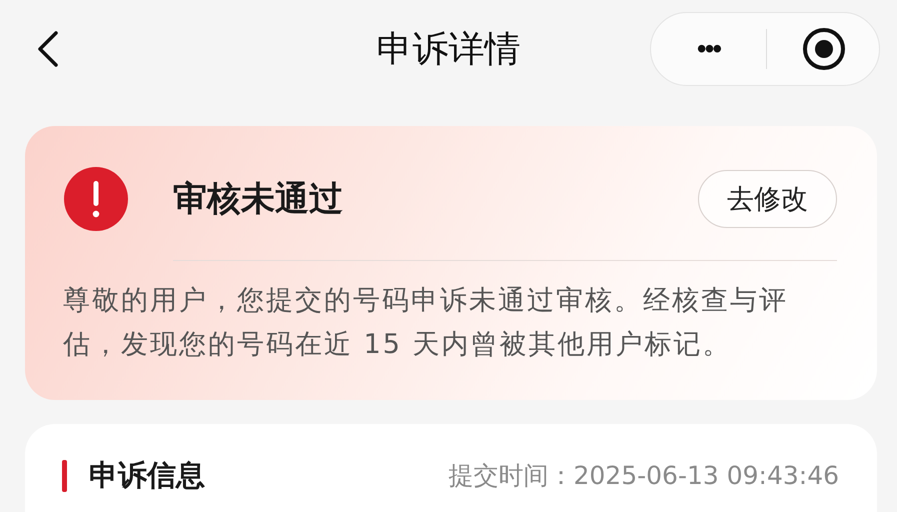  I want to click on submit-time-label: 提交时间：, so click(511, 476).